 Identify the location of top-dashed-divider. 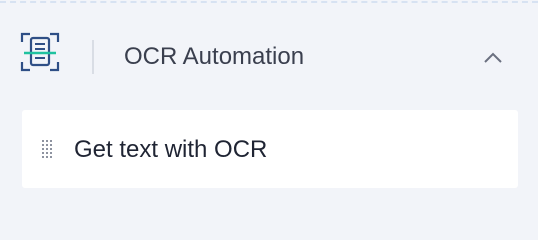
(269, 2).